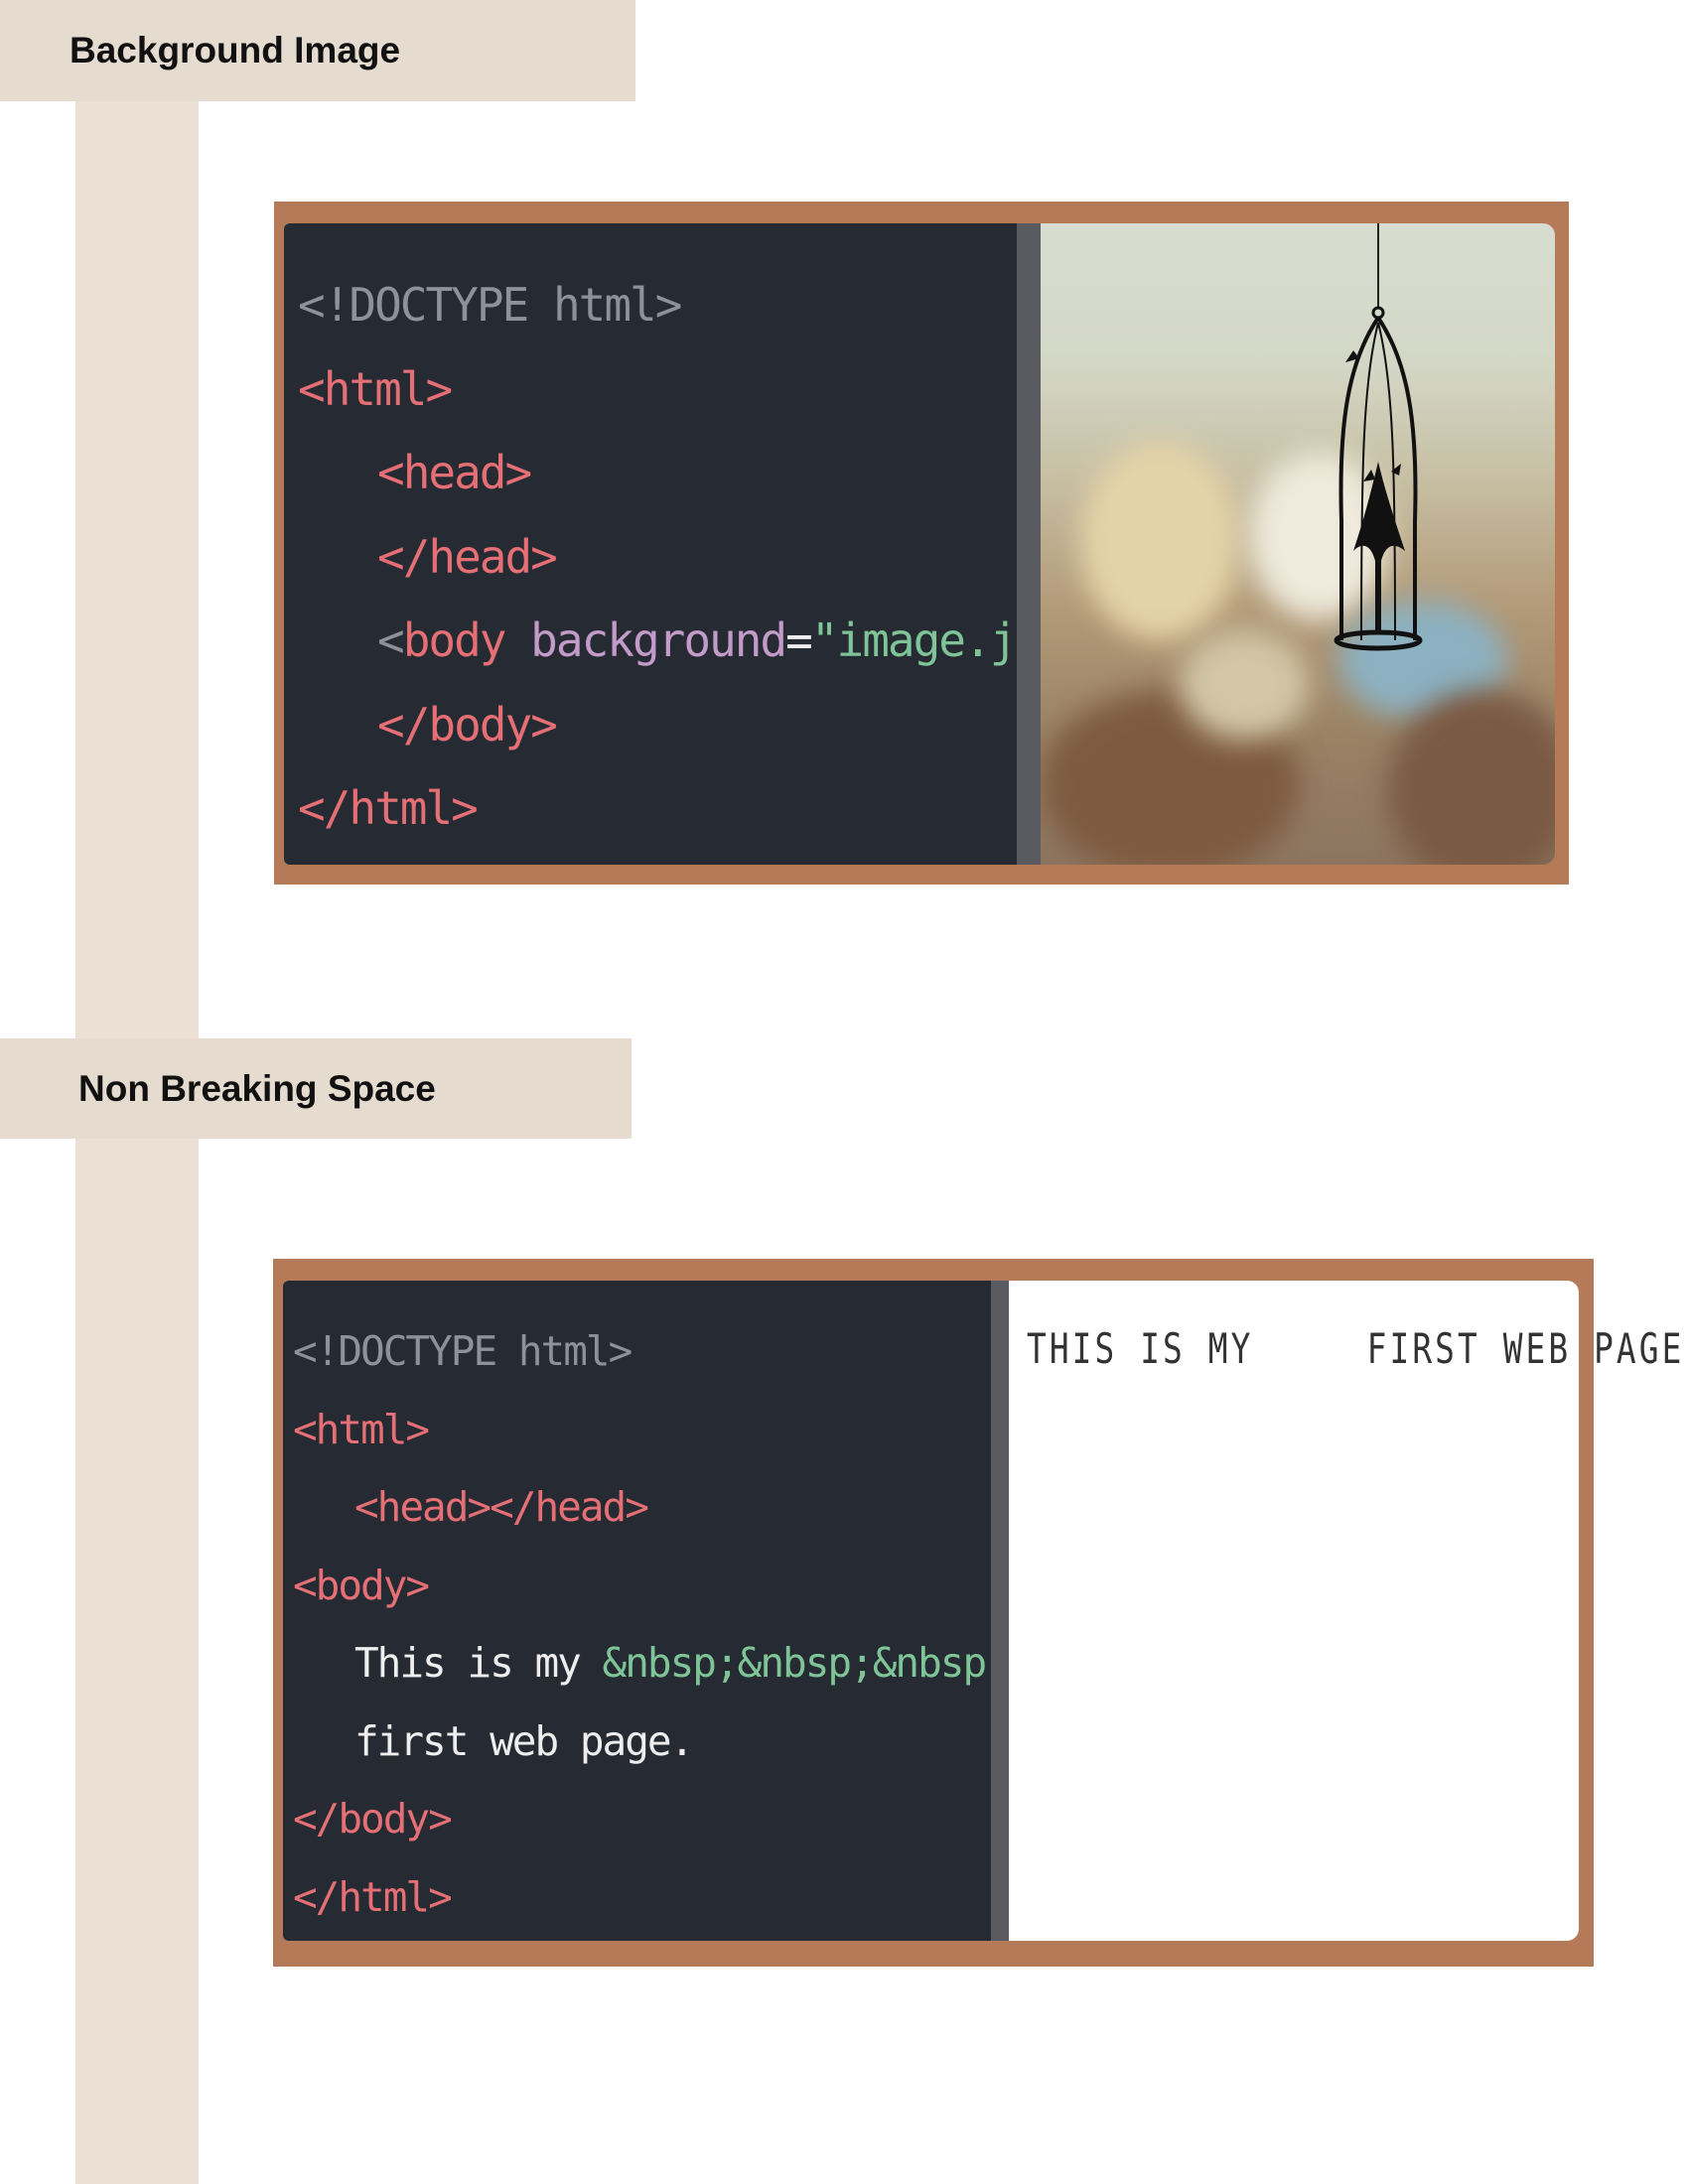  What do you see at coordinates (719, 1663) in the screenshot?
I see `code-line-text-nbsp: This is my &nbsp;&nbsp;&nbsp;&nbsp;` at bounding box center [719, 1663].